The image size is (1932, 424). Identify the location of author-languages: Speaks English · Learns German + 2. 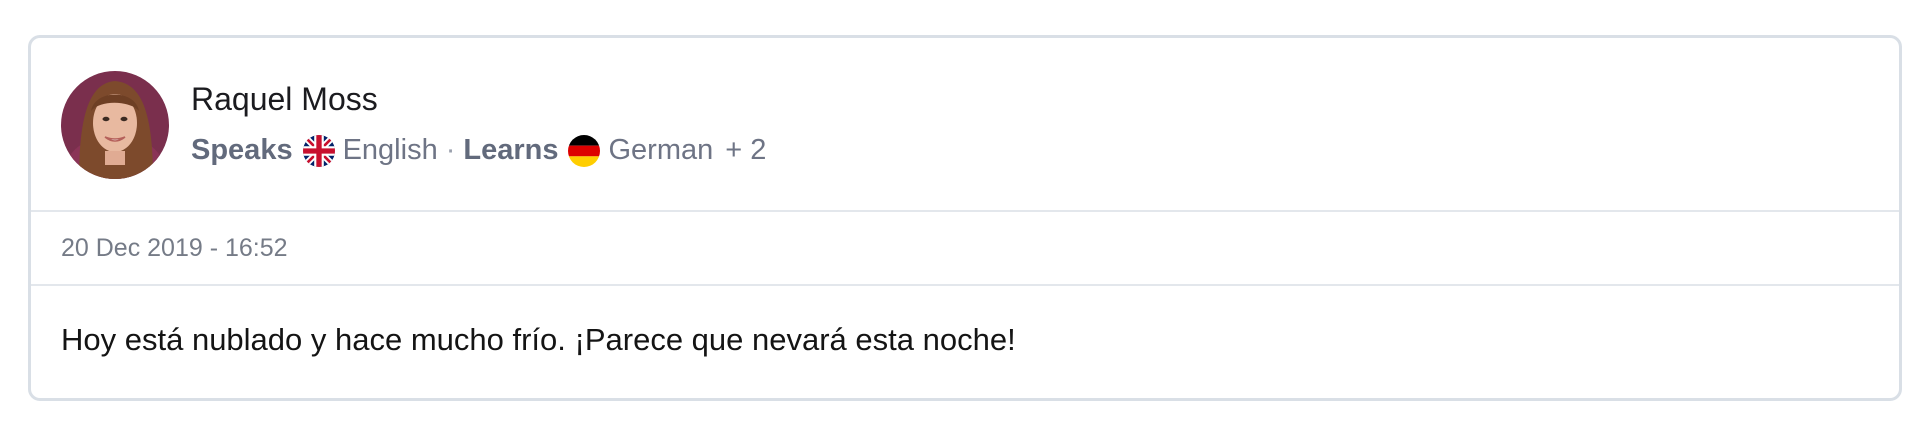
(478, 150).